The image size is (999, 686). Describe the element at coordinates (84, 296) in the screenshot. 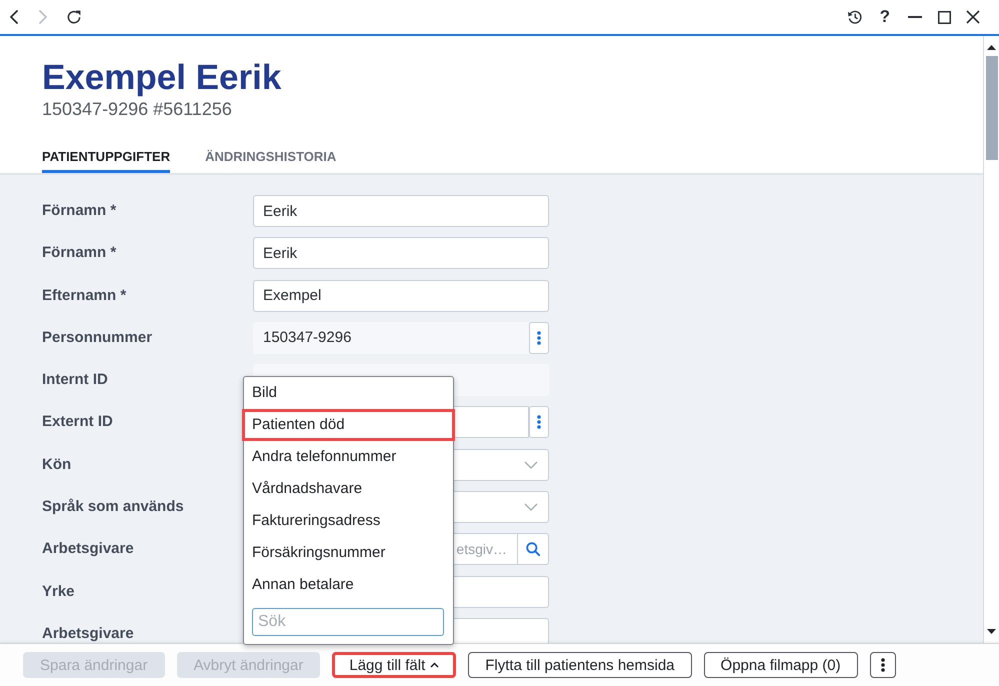

I see `field-label: Efternamn *` at that location.